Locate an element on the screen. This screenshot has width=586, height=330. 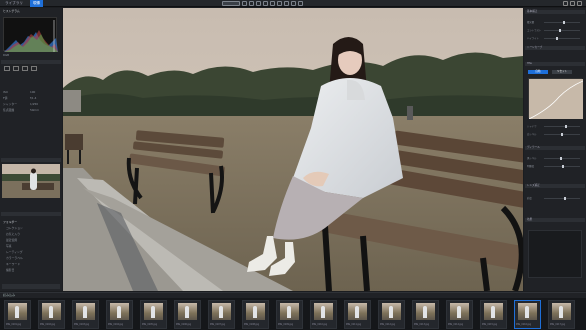
filmstrip-thumbnail: IMG_0111.jpg is located at coordinates (357, 314).